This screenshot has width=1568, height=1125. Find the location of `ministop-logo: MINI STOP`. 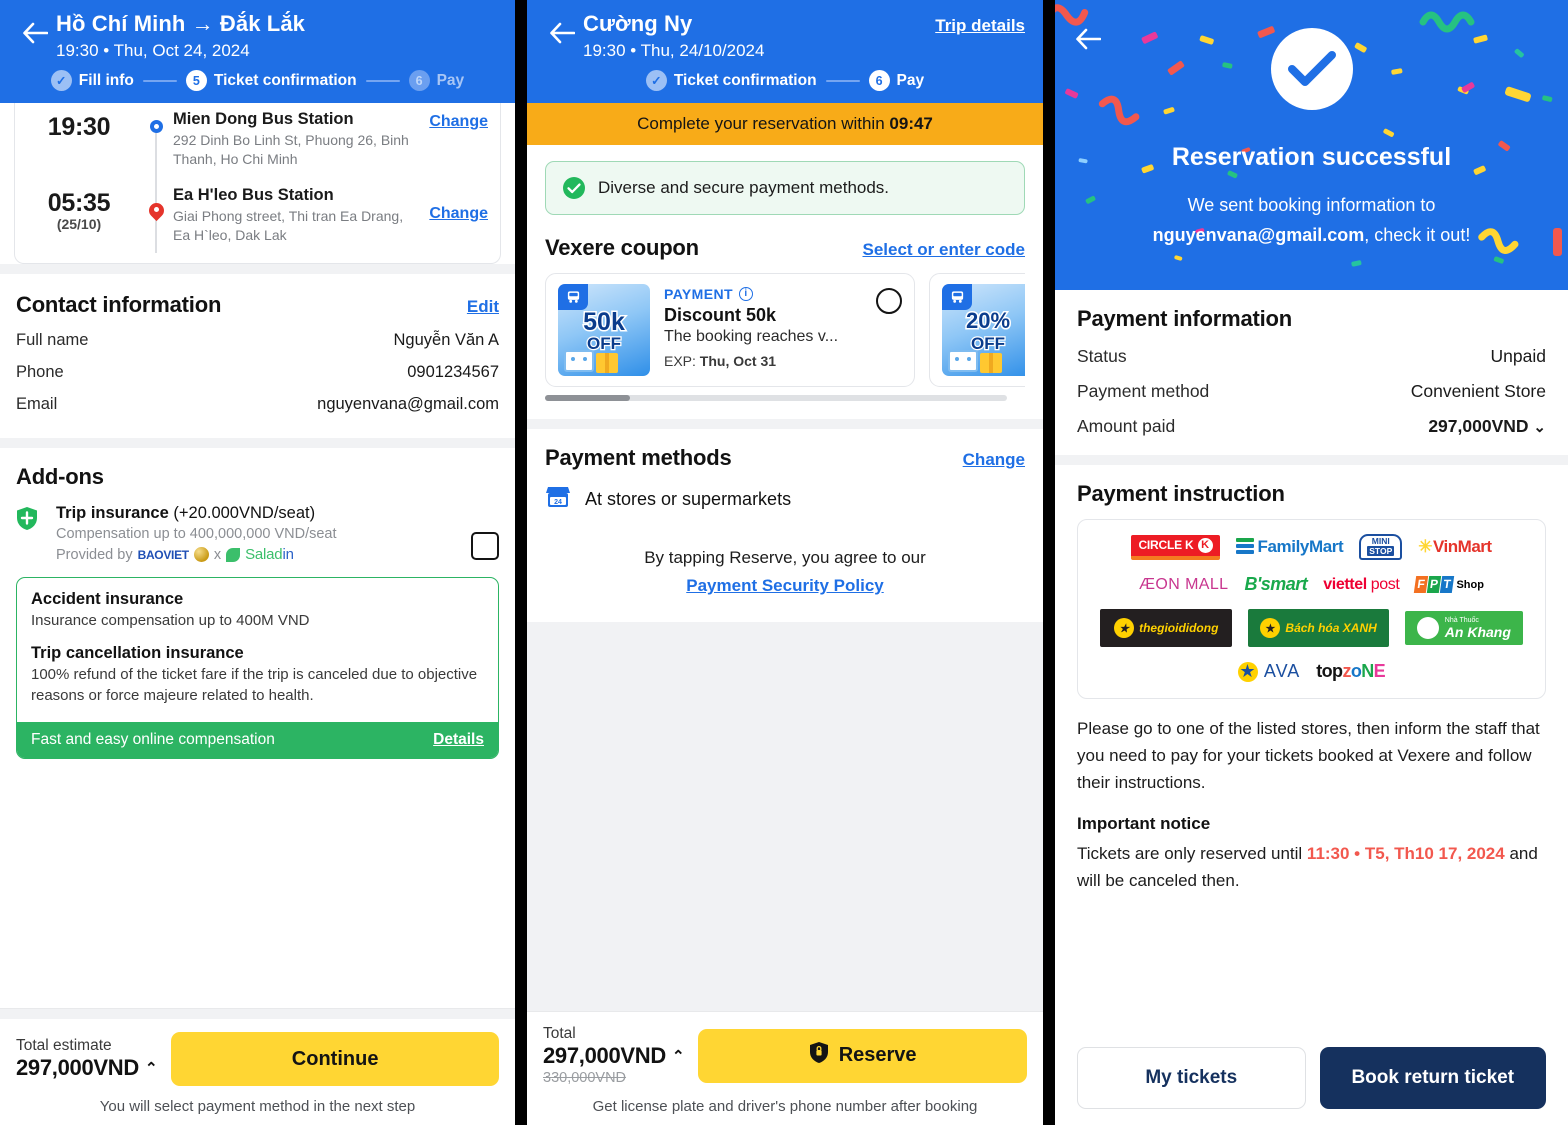

ministop-logo: MINI STOP is located at coordinates (1381, 547).